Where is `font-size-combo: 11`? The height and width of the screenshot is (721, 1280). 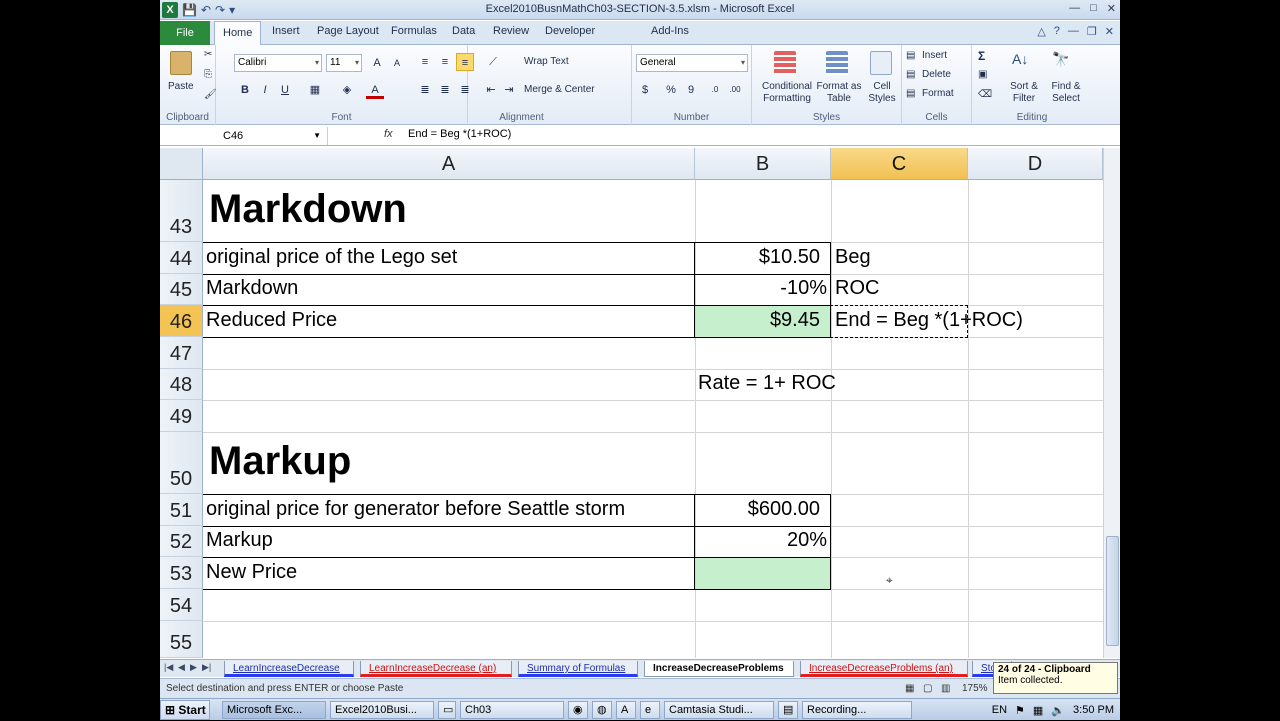 font-size-combo: 11 is located at coordinates (344, 63).